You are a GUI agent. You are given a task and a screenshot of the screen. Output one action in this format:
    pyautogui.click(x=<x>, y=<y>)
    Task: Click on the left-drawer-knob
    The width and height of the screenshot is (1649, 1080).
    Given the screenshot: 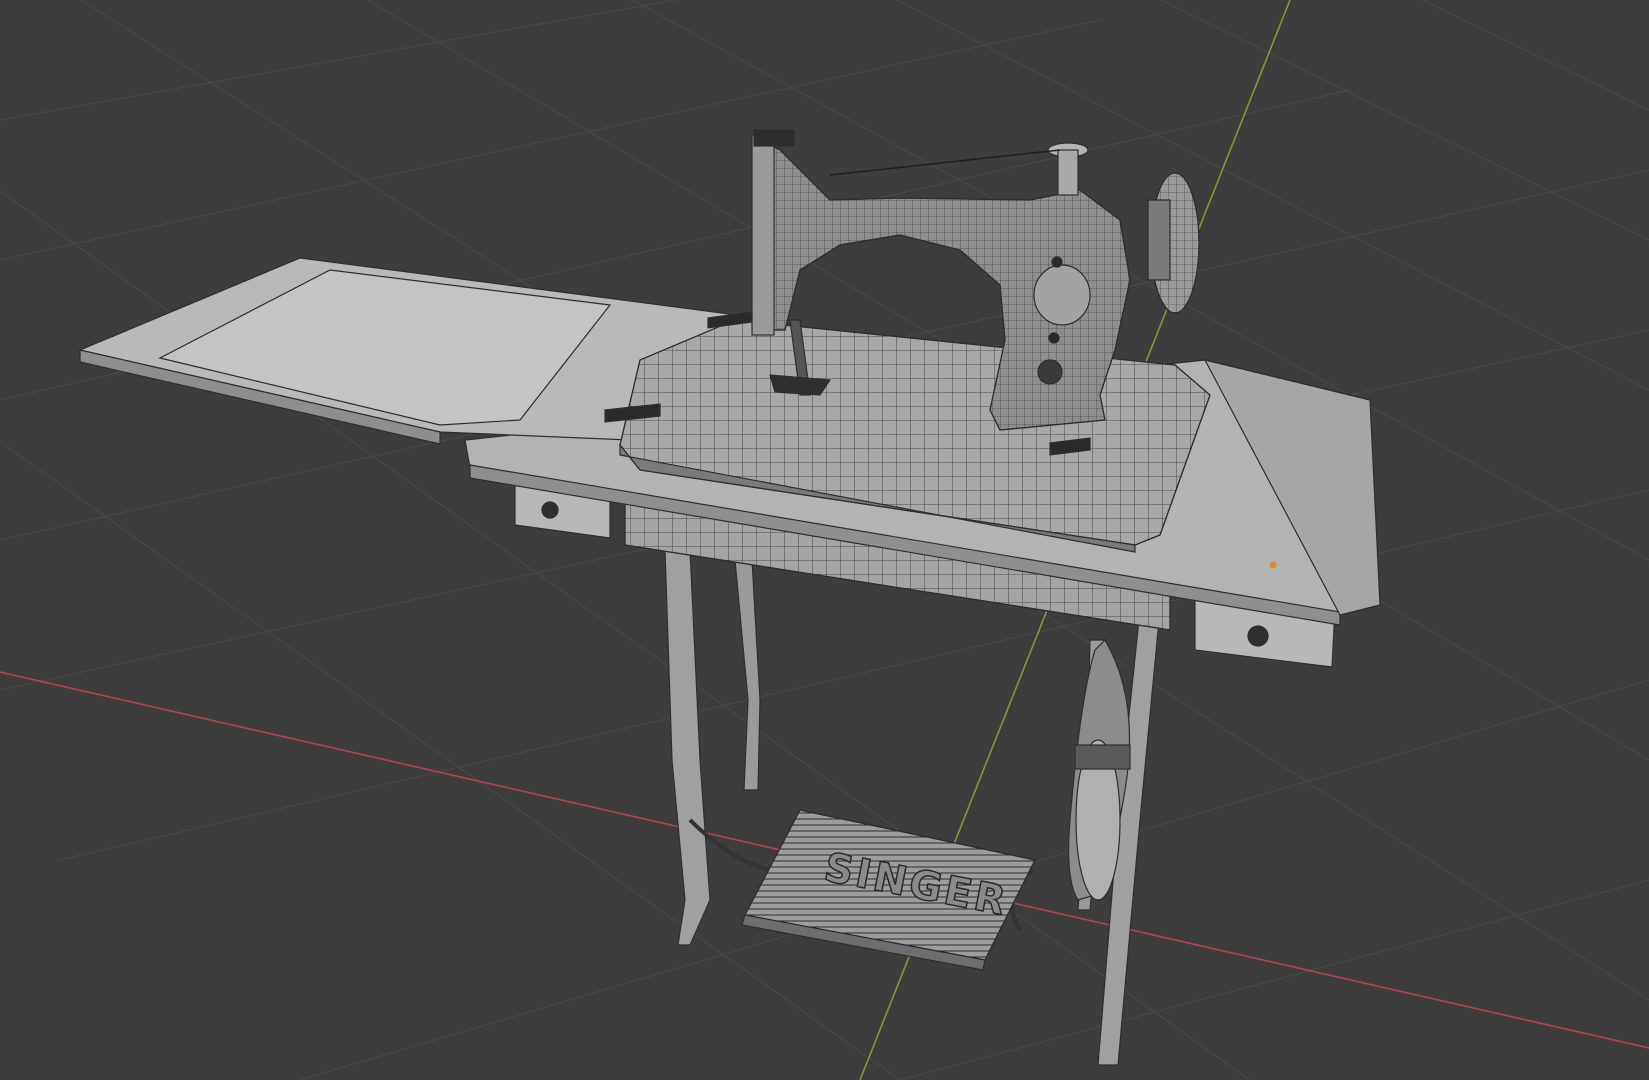 What is the action you would take?
    pyautogui.click(x=550, y=510)
    